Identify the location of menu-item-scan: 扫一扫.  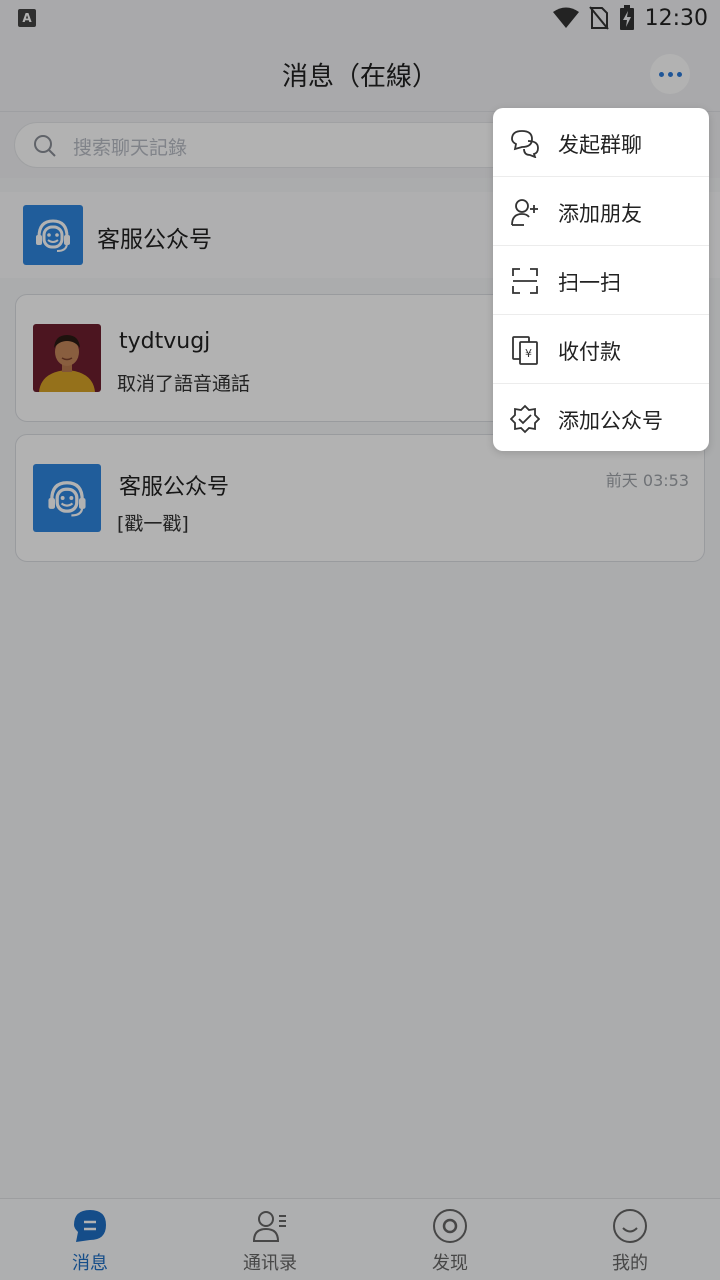
(601, 280).